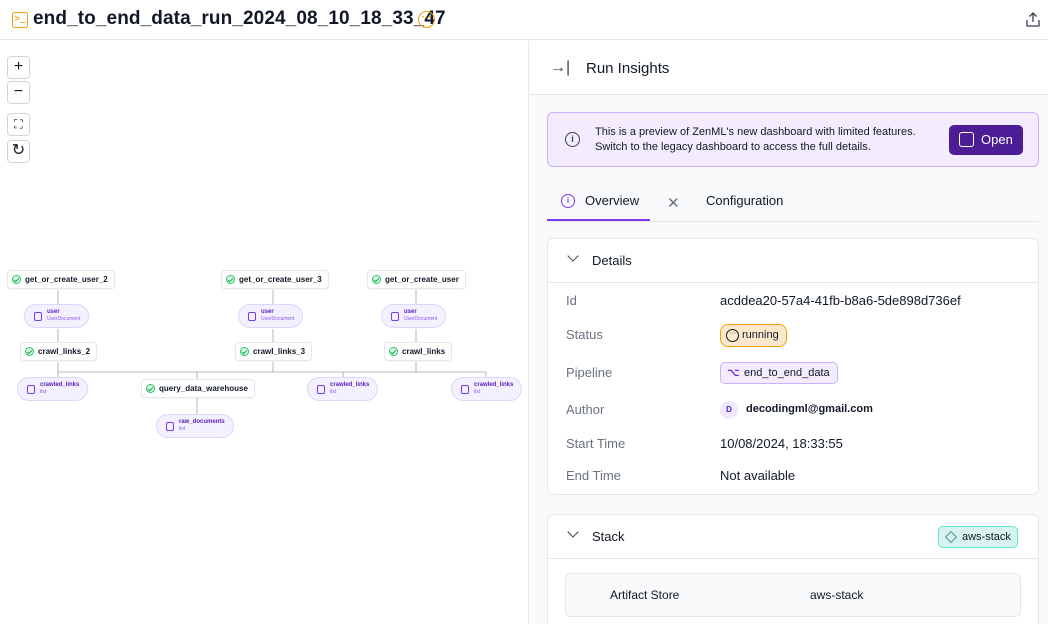 Image resolution: width=1048 pixels, height=624 pixels. Describe the element at coordinates (729, 410) in the screenshot. I see `avatar: D` at that location.